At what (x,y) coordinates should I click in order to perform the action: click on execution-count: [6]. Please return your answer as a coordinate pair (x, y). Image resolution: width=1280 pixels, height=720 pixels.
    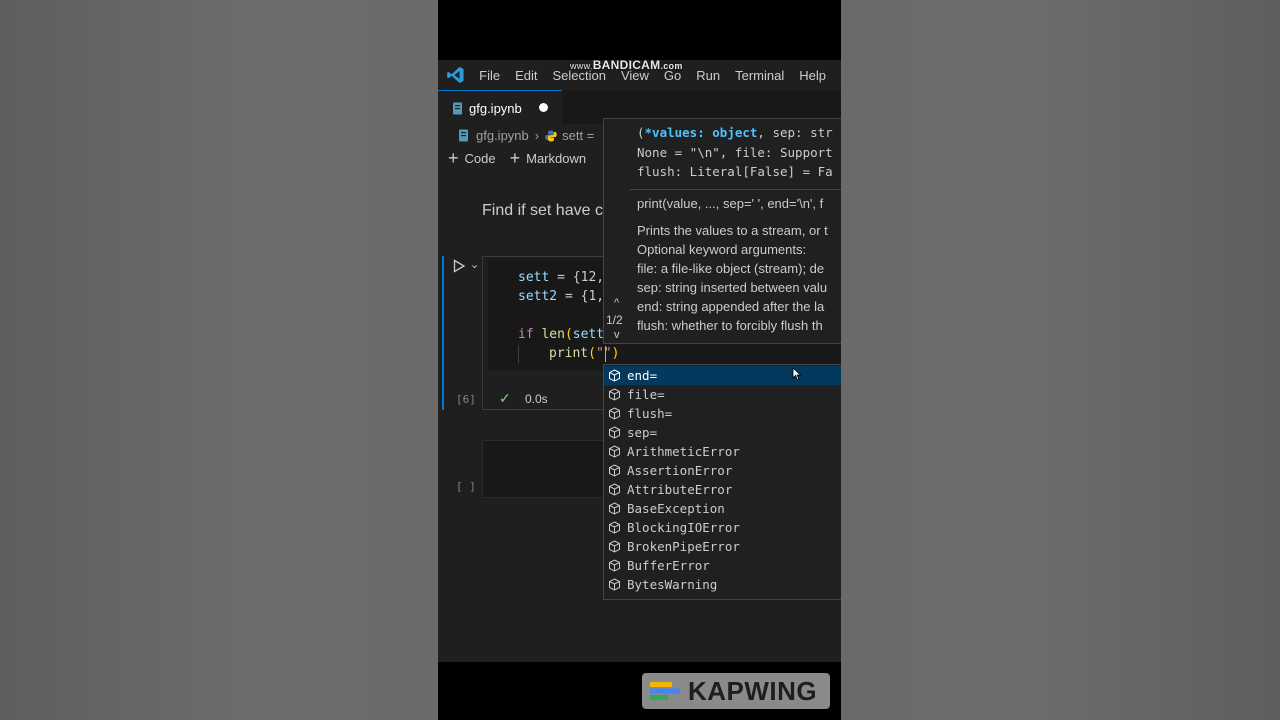
    Looking at the image, I should click on (466, 399).